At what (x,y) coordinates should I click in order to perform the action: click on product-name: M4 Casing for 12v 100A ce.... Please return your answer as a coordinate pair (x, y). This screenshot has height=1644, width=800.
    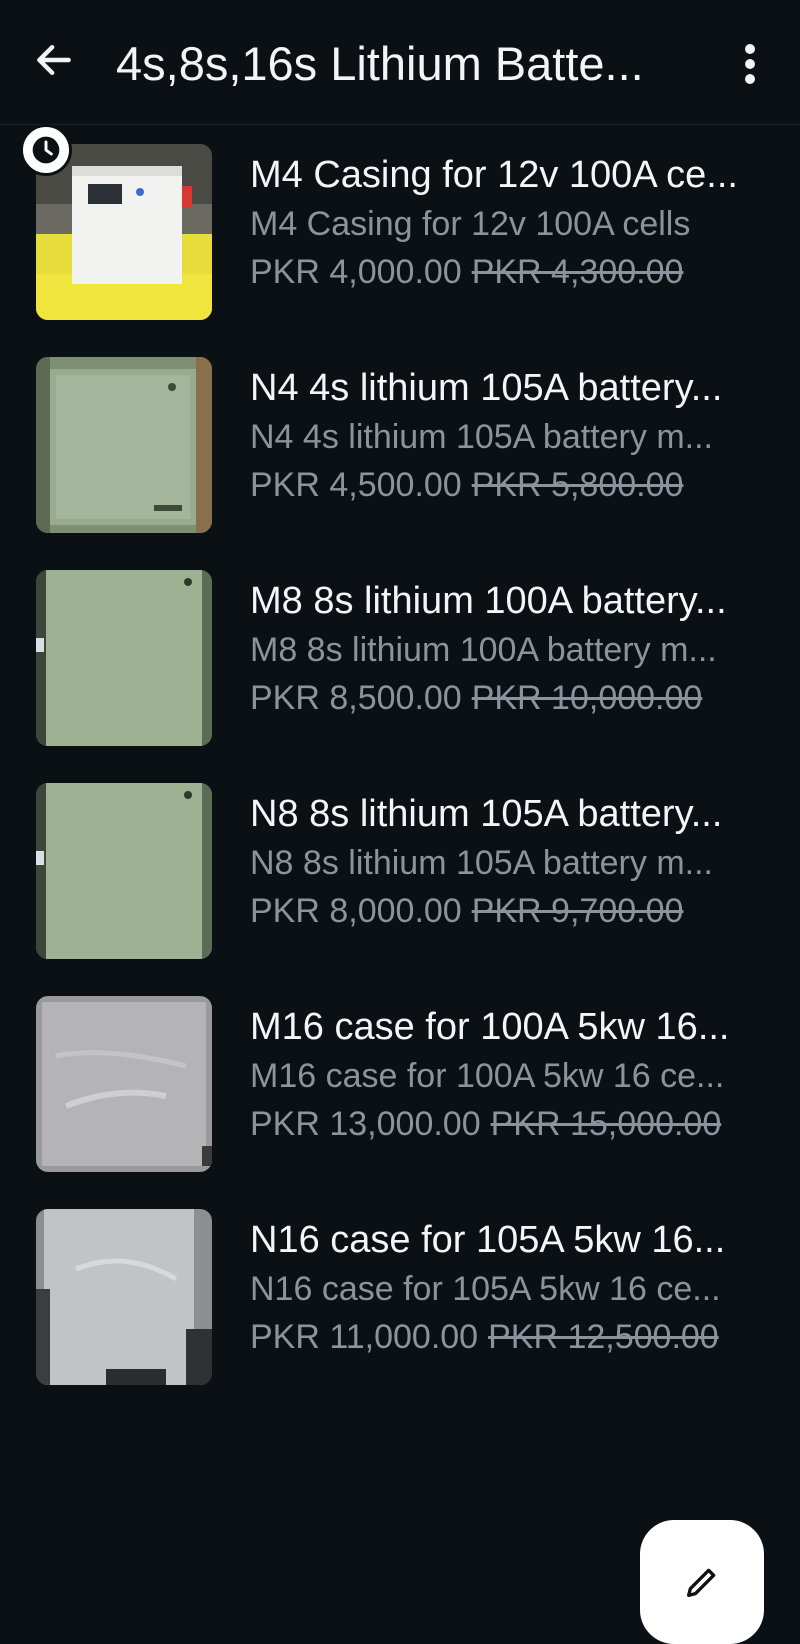
    Looking at the image, I should click on (494, 175).